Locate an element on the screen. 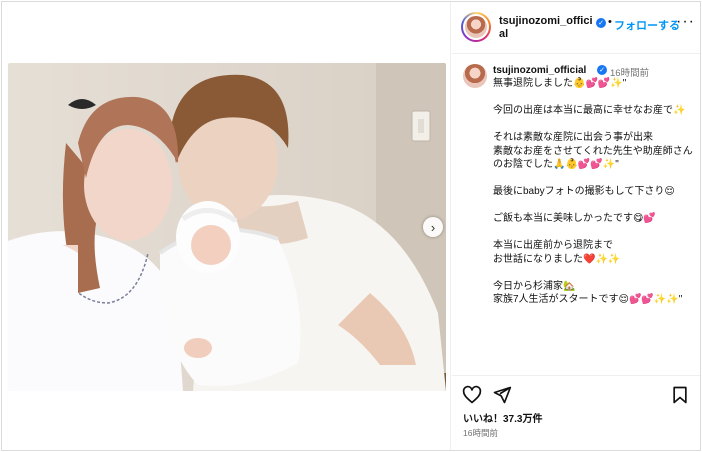 This screenshot has height=452, width=702. post-header: tsujinozomi_official ✓ • フォローする ··· is located at coordinates (576, 28).